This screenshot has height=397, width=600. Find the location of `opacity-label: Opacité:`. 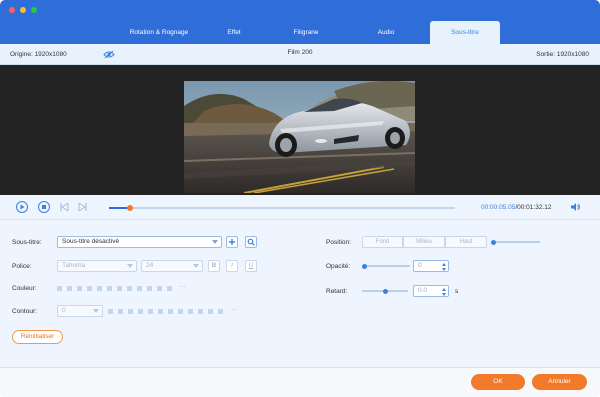

opacity-label: Opacité: is located at coordinates (338, 266).